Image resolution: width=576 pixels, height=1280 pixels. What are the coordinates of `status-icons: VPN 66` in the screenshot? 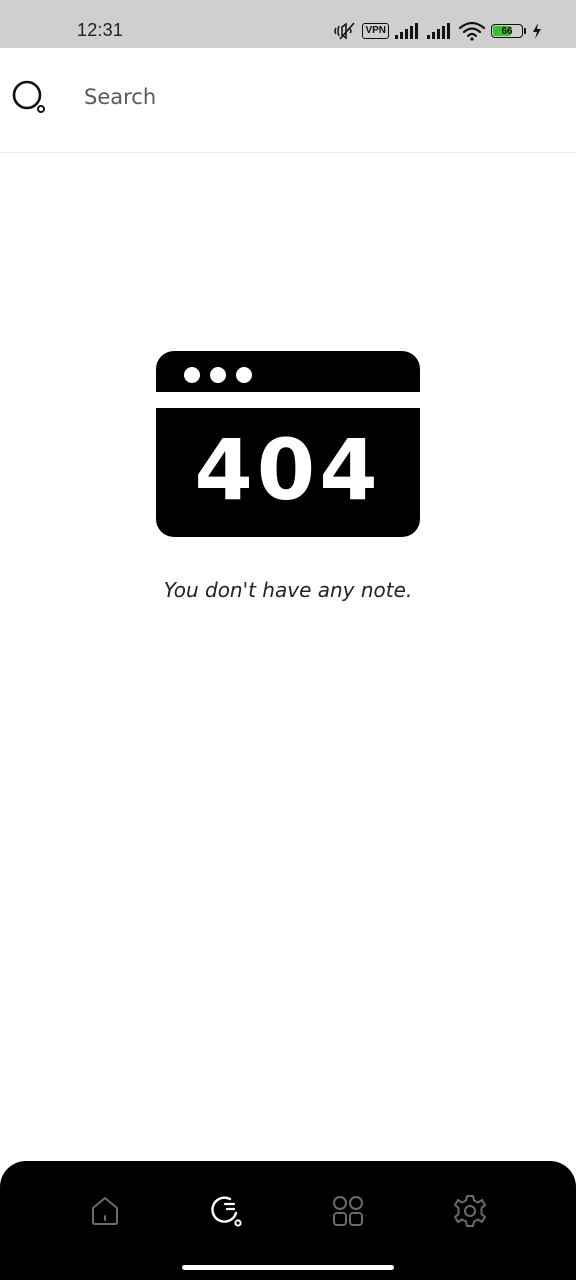 It's located at (438, 31).